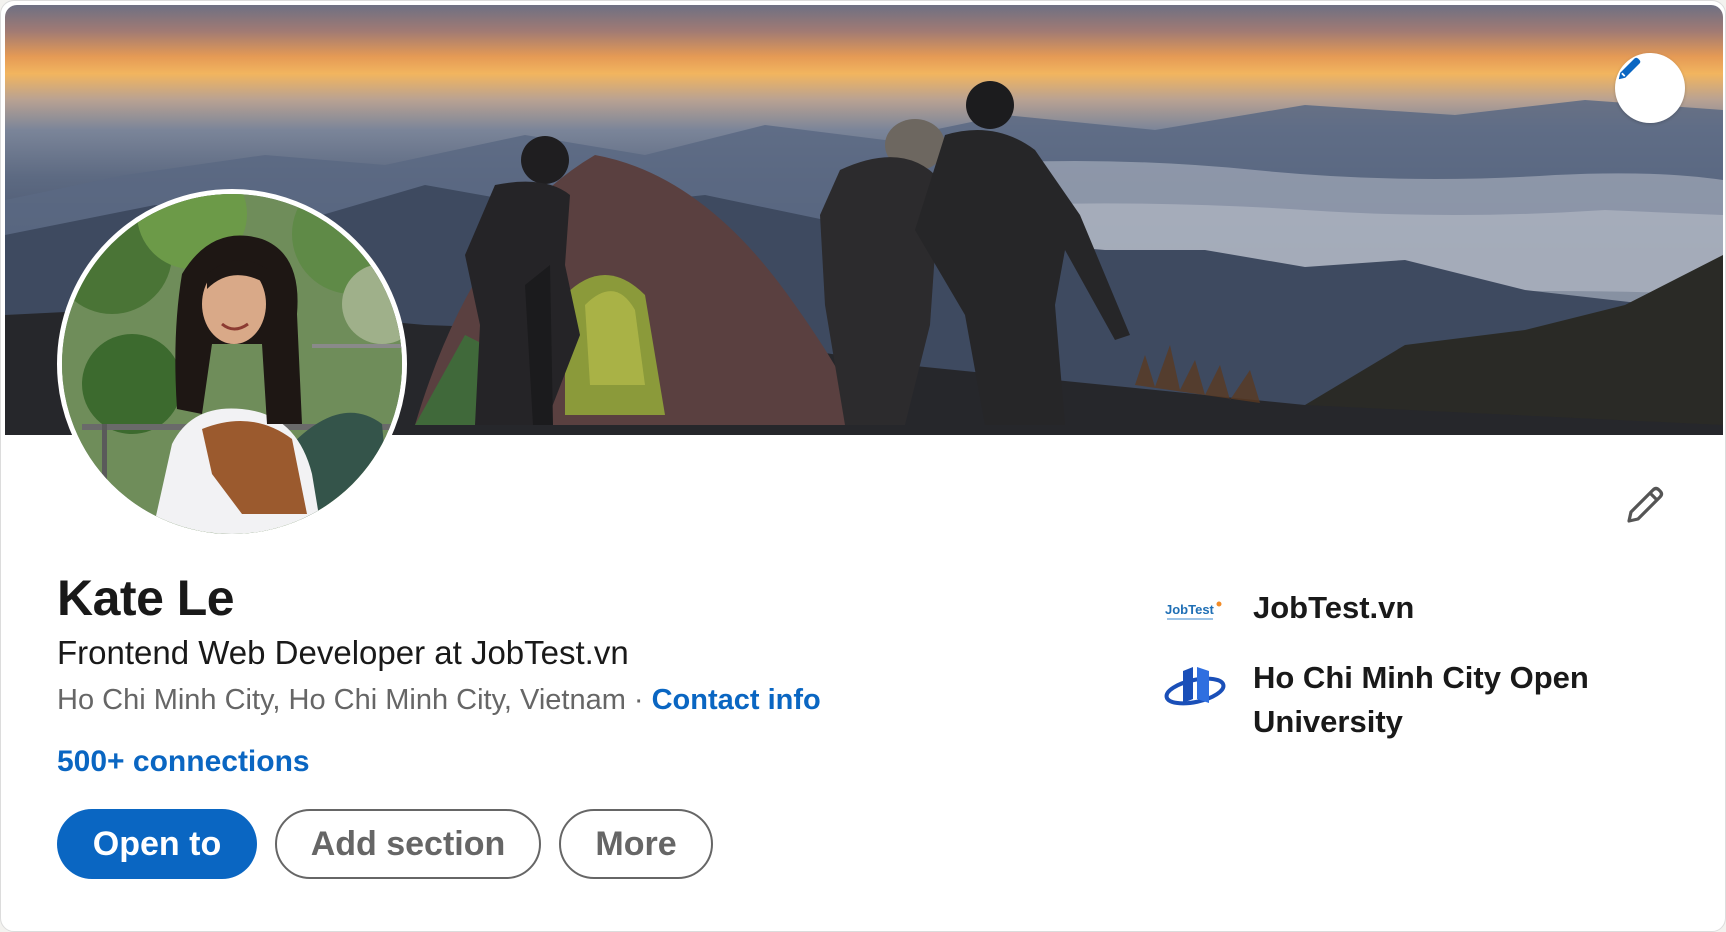 This screenshot has width=1726, height=932. I want to click on school-logo, so click(1195, 688).